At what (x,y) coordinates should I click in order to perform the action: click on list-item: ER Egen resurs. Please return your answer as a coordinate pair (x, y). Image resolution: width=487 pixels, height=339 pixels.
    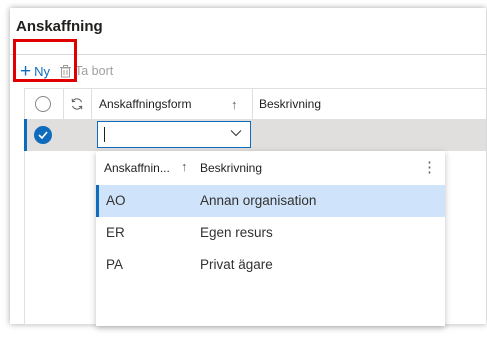
    Looking at the image, I should click on (270, 233).